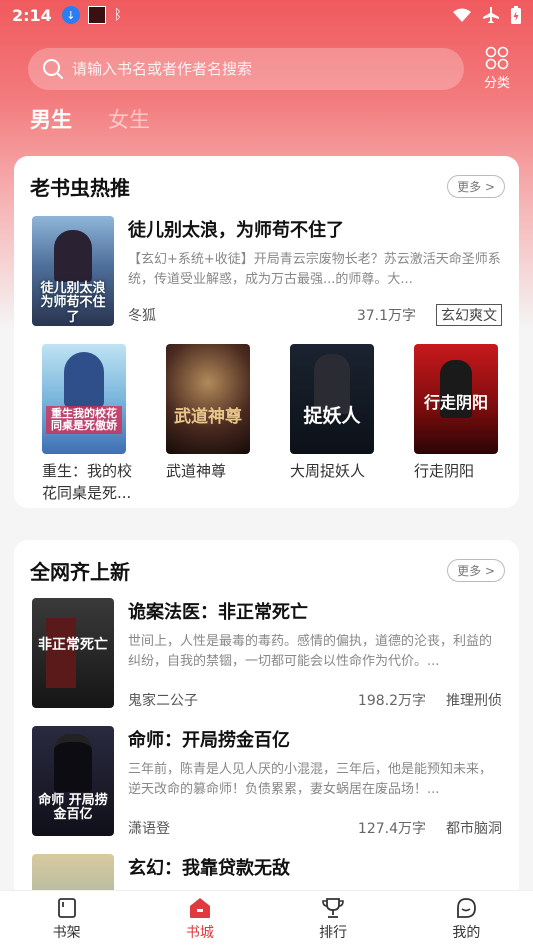  What do you see at coordinates (53, 68) in the screenshot?
I see `search-icon` at bounding box center [53, 68].